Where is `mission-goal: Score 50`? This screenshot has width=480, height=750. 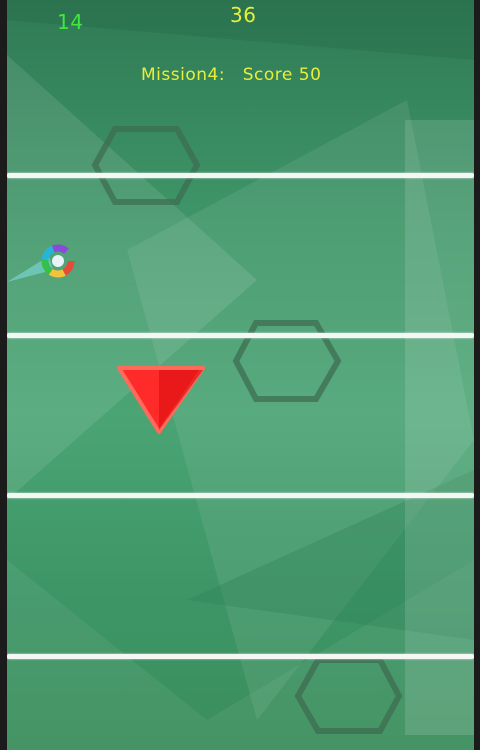
mission-goal: Score 50 is located at coordinates (282, 75).